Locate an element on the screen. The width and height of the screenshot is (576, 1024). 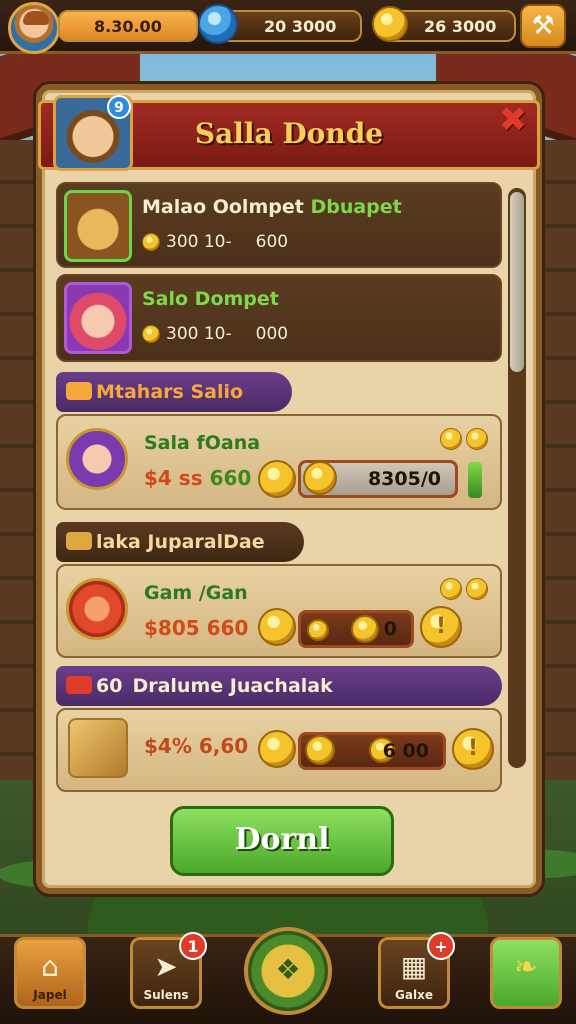
offer-price-line: 300 10- 600 is located at coordinates (215, 242).